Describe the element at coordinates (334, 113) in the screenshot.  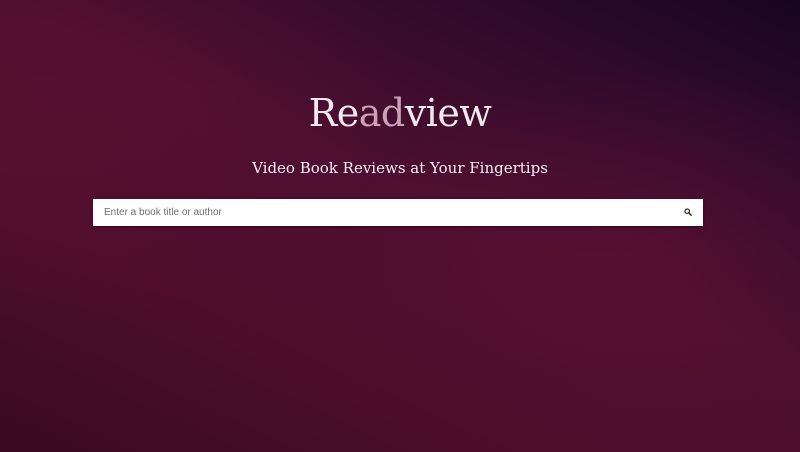
I see `logo-part-start: Re` at that location.